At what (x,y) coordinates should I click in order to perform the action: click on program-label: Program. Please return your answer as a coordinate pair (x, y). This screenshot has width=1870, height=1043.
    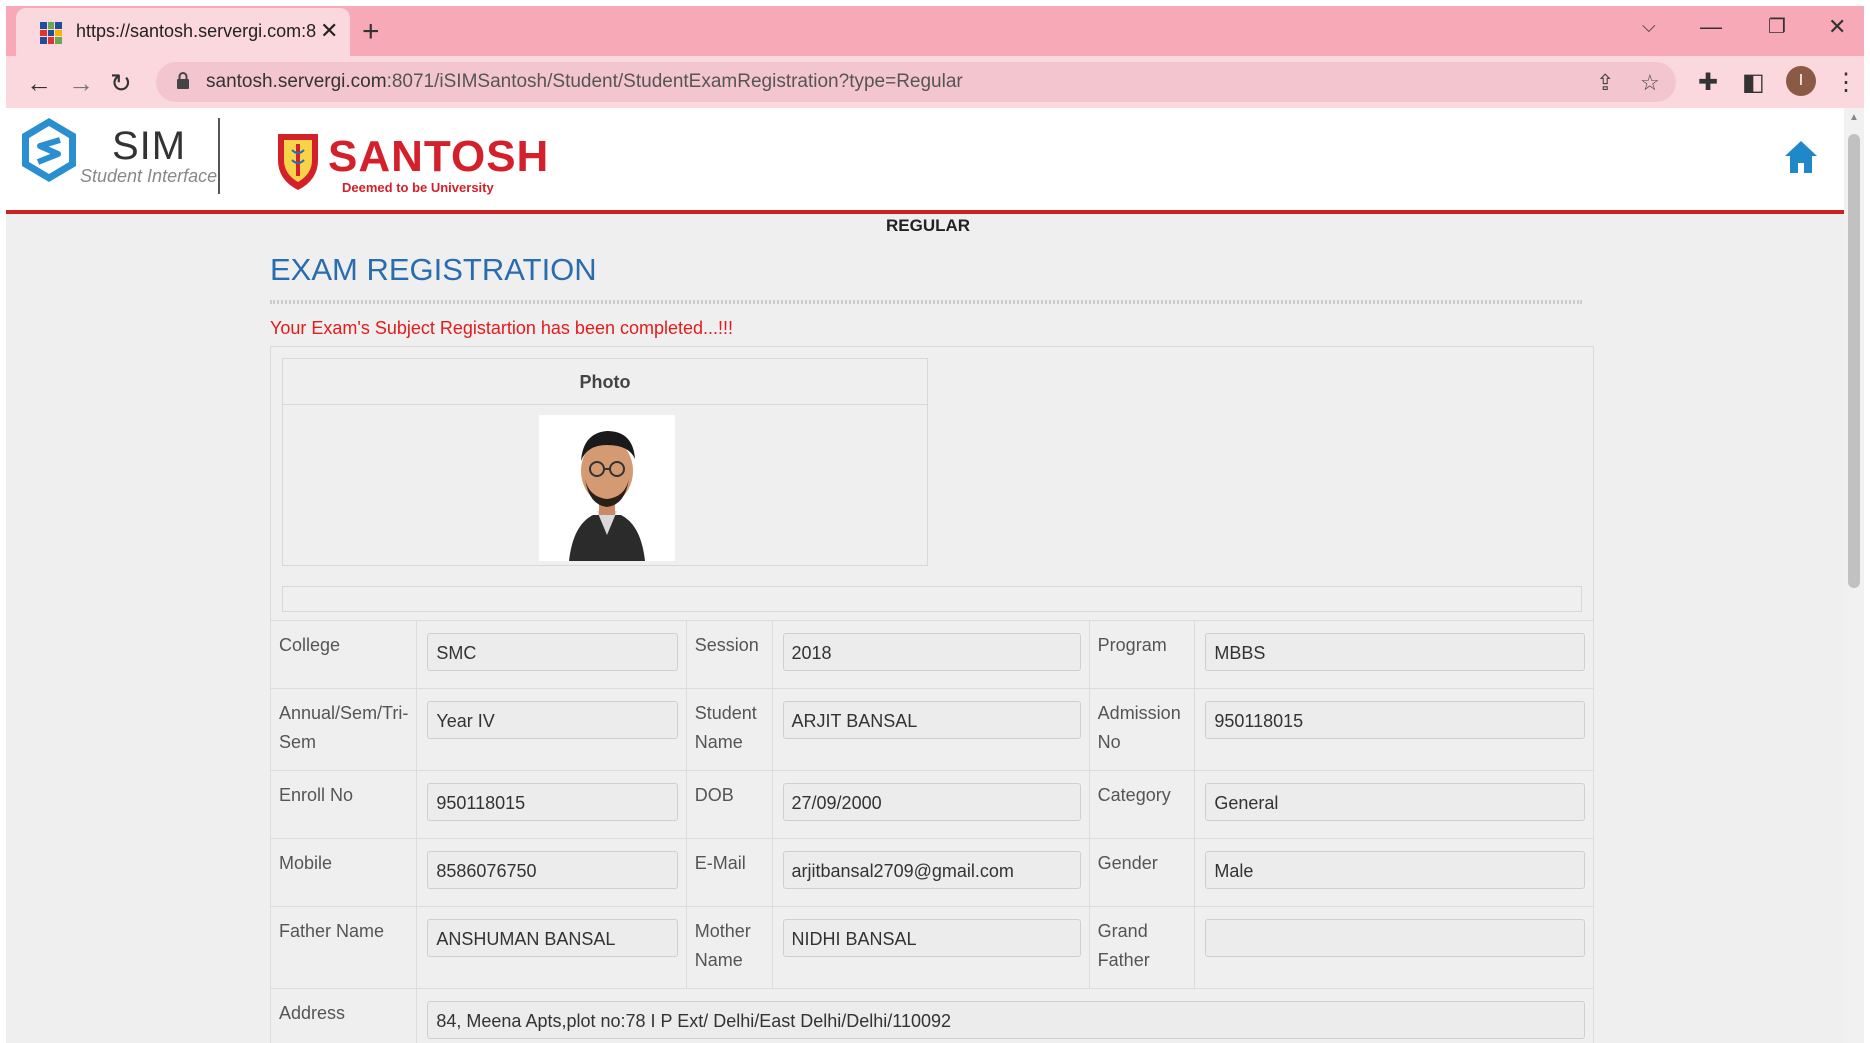
    Looking at the image, I should click on (1142, 654).